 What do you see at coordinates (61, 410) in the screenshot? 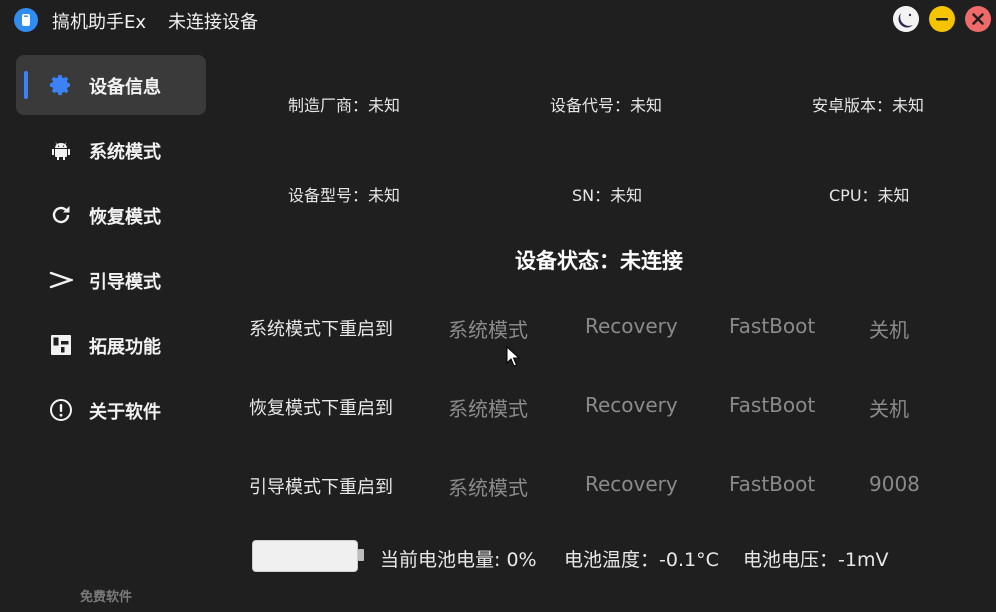
I see `info-icon` at bounding box center [61, 410].